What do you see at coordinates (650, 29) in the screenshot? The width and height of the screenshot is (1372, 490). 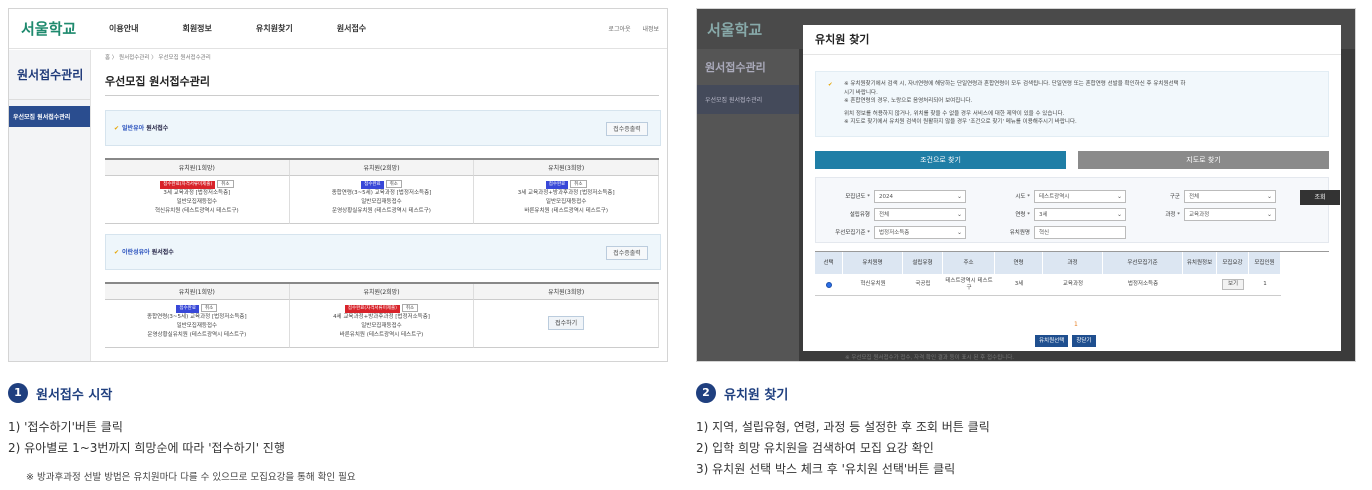 I see `my-info-link: 내정보` at bounding box center [650, 29].